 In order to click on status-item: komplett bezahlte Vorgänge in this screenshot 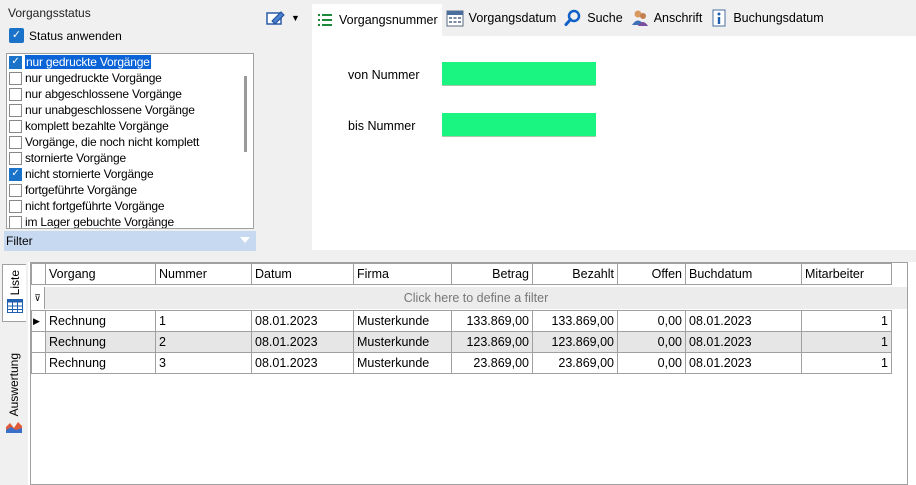, I will do `click(130, 126)`.